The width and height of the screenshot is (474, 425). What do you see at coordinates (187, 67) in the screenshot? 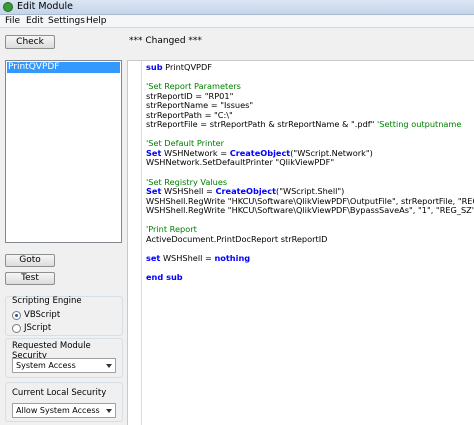
I see `code-text: PrintQVPDF` at bounding box center [187, 67].